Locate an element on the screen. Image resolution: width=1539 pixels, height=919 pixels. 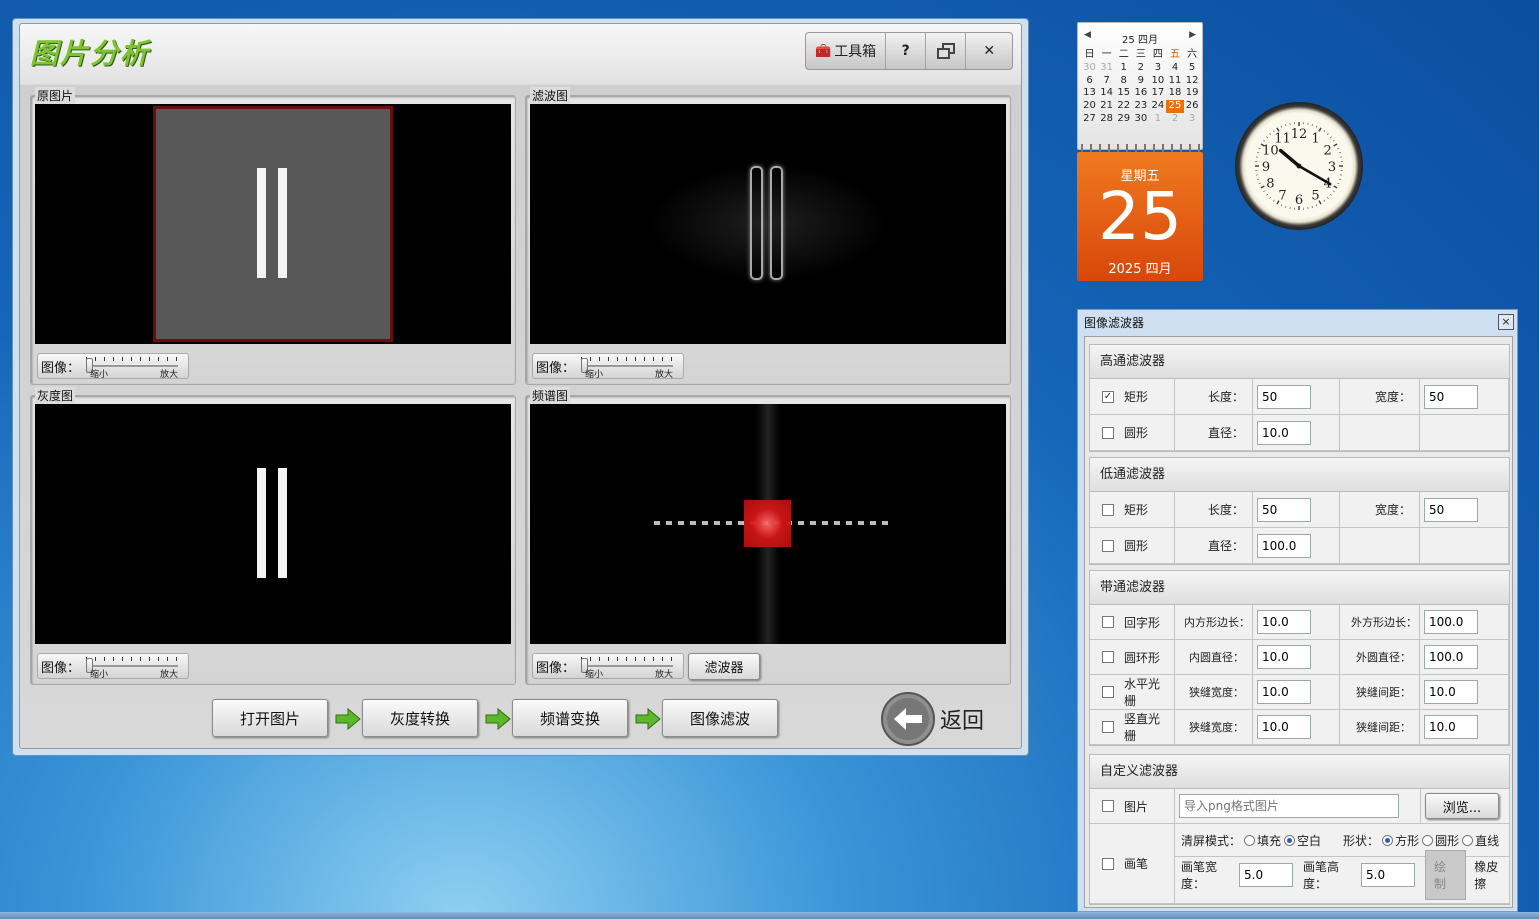
clock-numeral: 1 is located at coordinates (1315, 138).